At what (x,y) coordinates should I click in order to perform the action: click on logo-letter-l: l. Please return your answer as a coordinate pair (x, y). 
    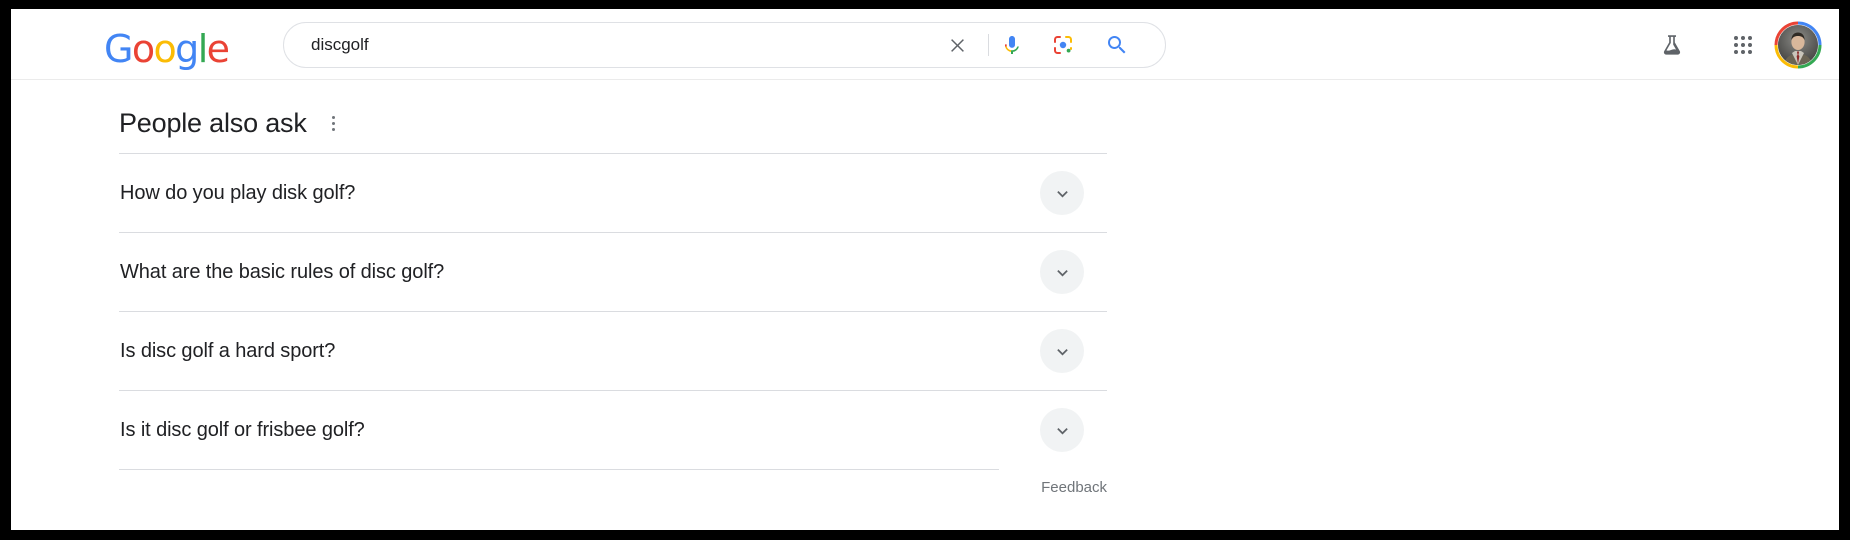
    Looking at the image, I should click on (203, 49).